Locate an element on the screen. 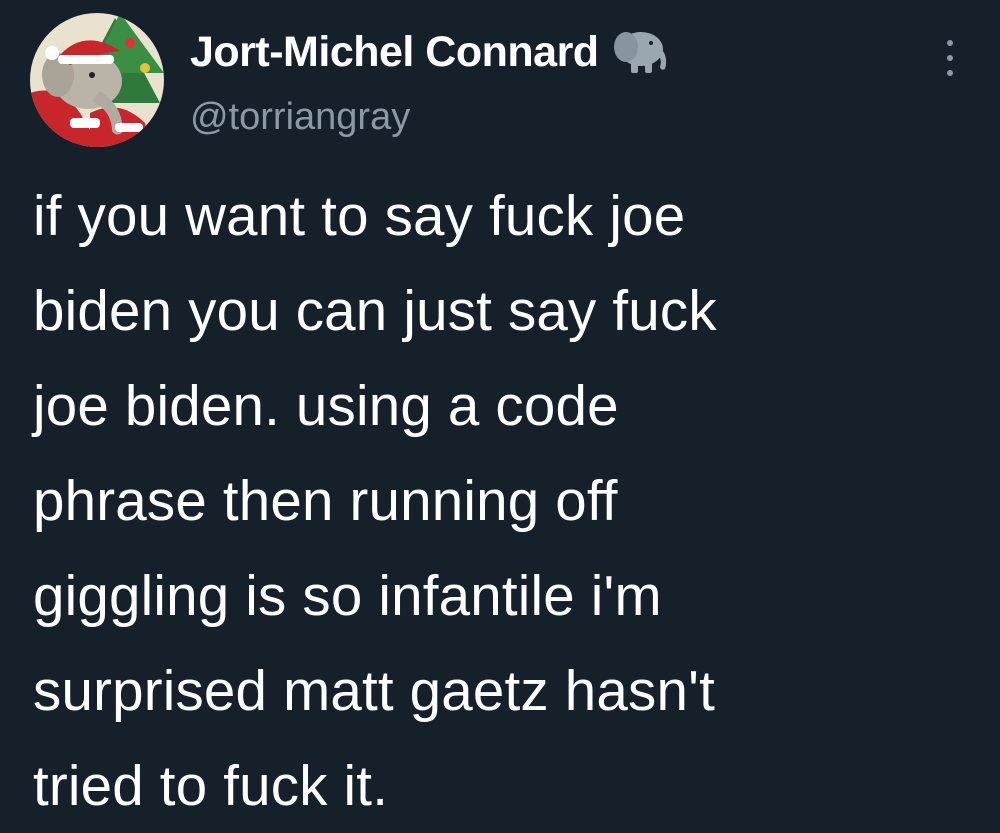 This screenshot has width=1000, height=833. handle: @torriangray is located at coordinates (430, 117).